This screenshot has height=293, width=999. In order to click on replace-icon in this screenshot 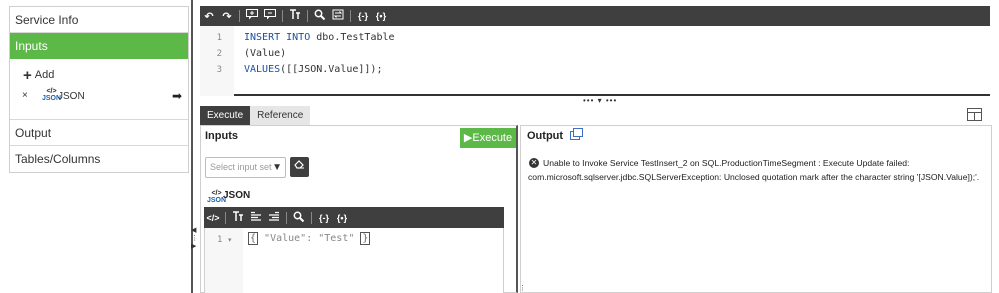, I will do `click(338, 16)`.